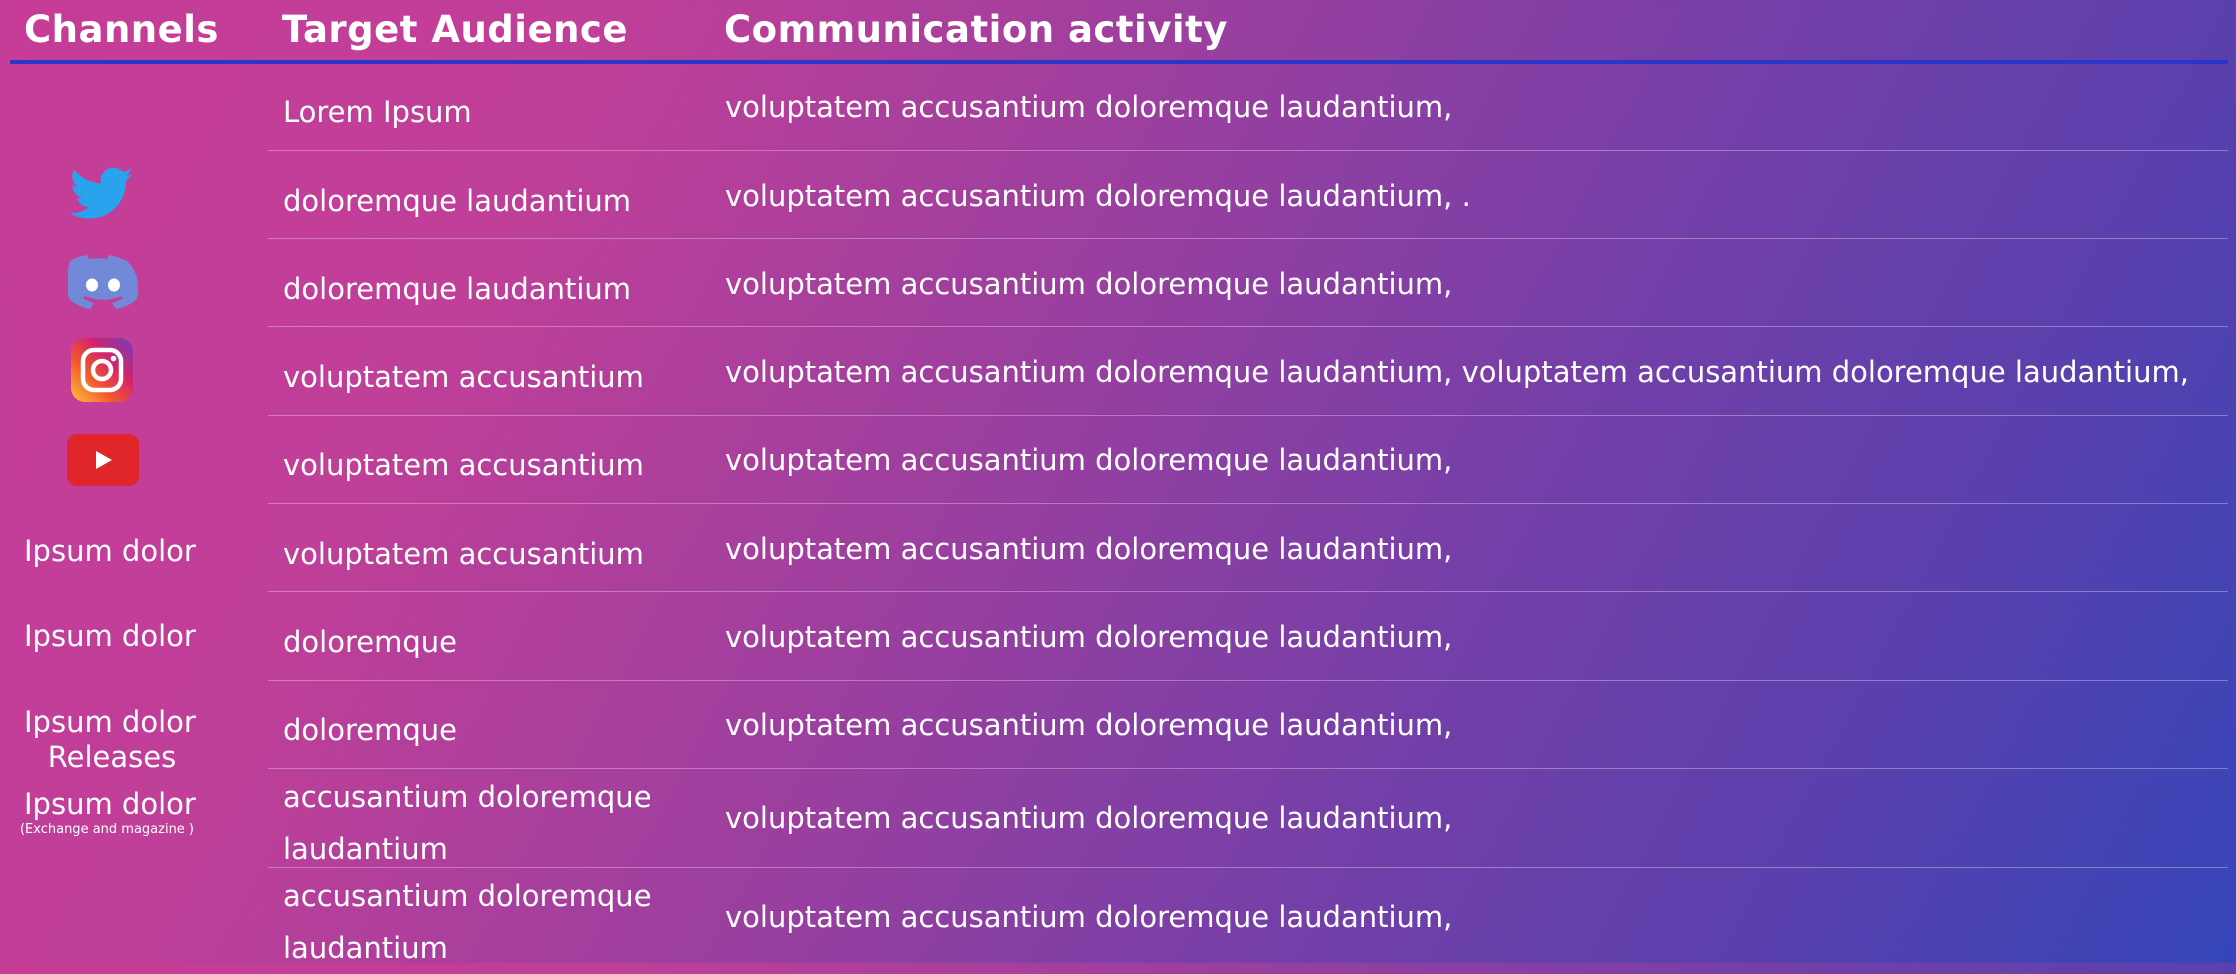 Image resolution: width=2236 pixels, height=974 pixels. Describe the element at coordinates (112, 757) in the screenshot. I see `channel-label: Releases` at that location.